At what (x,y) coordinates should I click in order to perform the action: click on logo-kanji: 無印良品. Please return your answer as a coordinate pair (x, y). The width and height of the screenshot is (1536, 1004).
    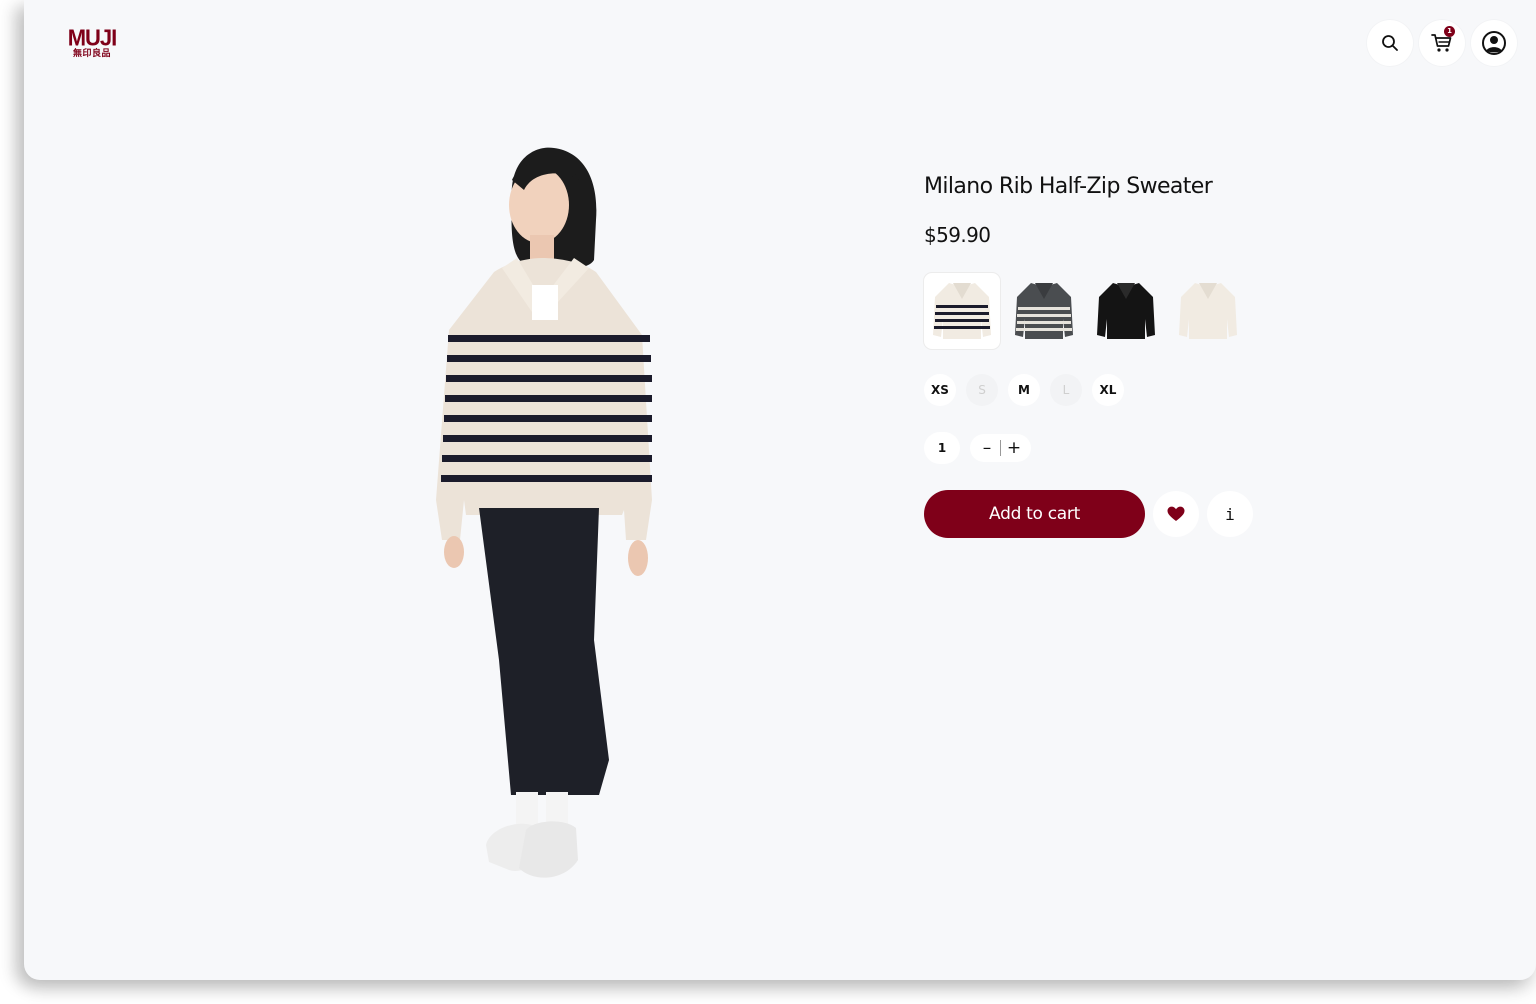
    Looking at the image, I should click on (91, 54).